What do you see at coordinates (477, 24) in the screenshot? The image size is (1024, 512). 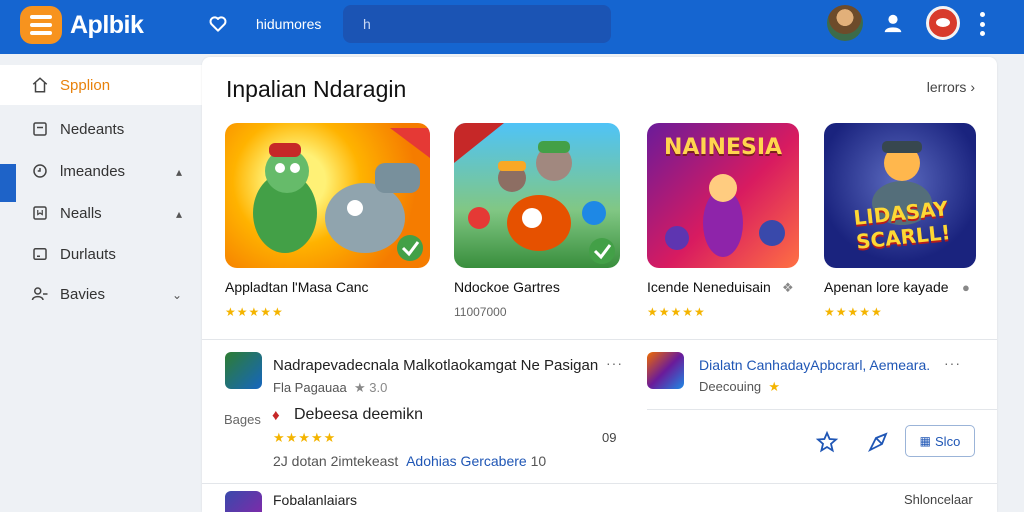 I see `search-input: h` at bounding box center [477, 24].